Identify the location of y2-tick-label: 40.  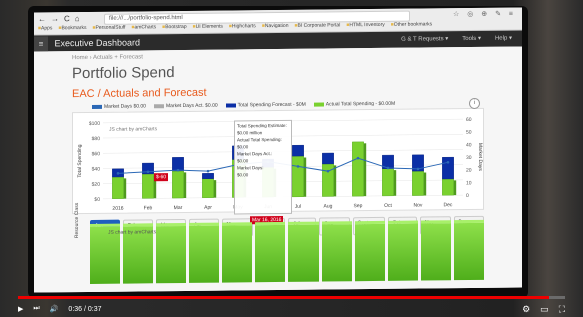
(469, 145).